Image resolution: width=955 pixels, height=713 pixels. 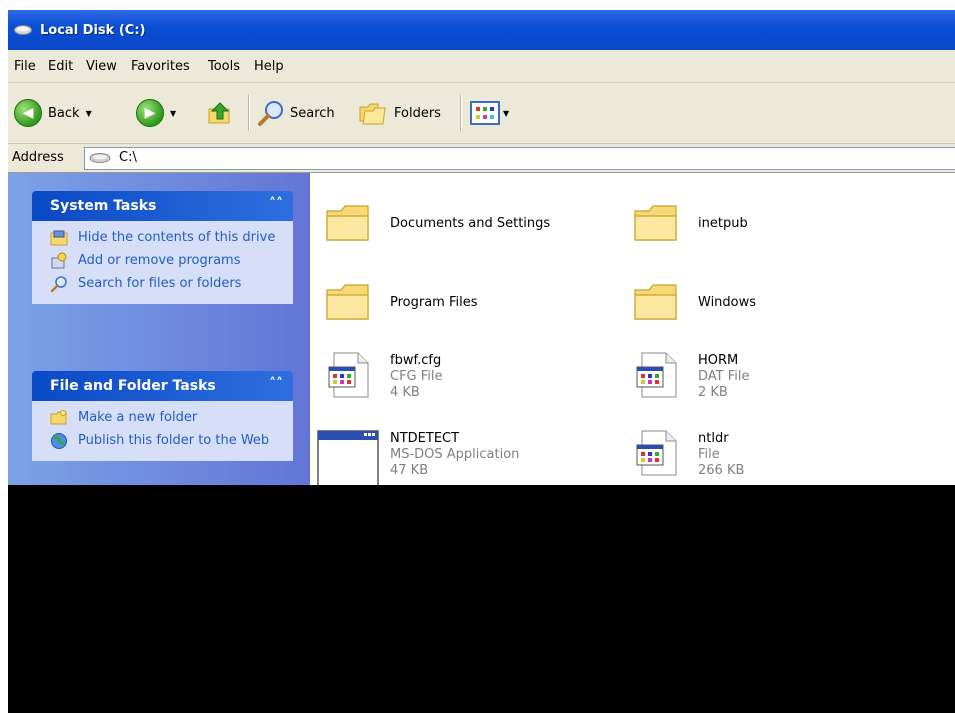 I want to click on toolbar: ◀ Back ▼ ▶ ▼ Search Folders ▼, so click(x=481, y=113).